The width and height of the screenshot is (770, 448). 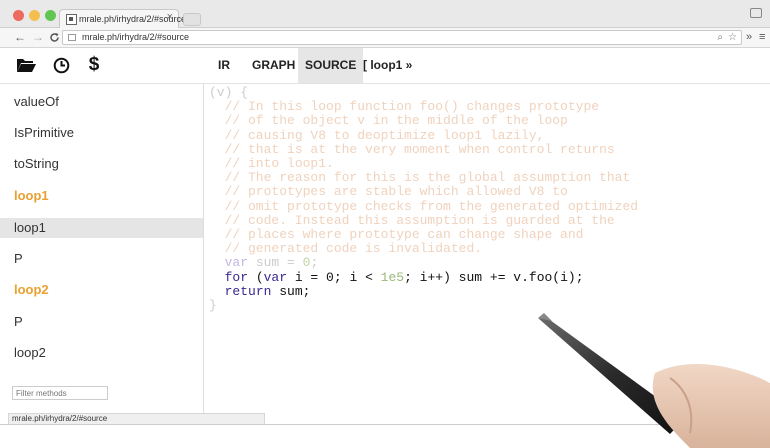 I want to click on code-line: // into loop1., so click(x=271, y=164).